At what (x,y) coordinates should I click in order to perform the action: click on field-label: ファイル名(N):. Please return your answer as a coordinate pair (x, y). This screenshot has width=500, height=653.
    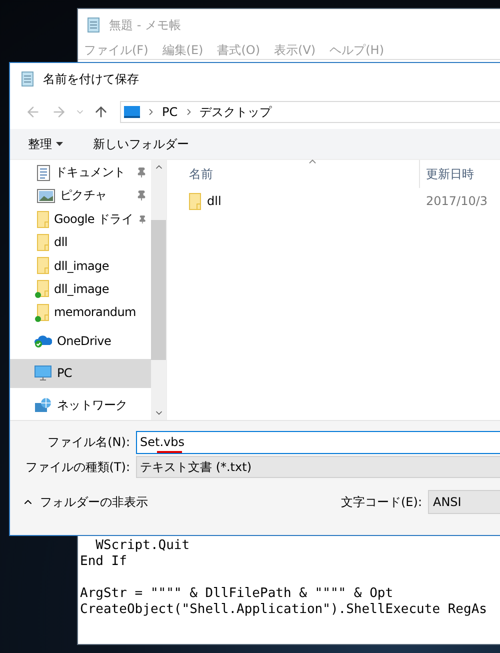
    Looking at the image, I should click on (88, 442).